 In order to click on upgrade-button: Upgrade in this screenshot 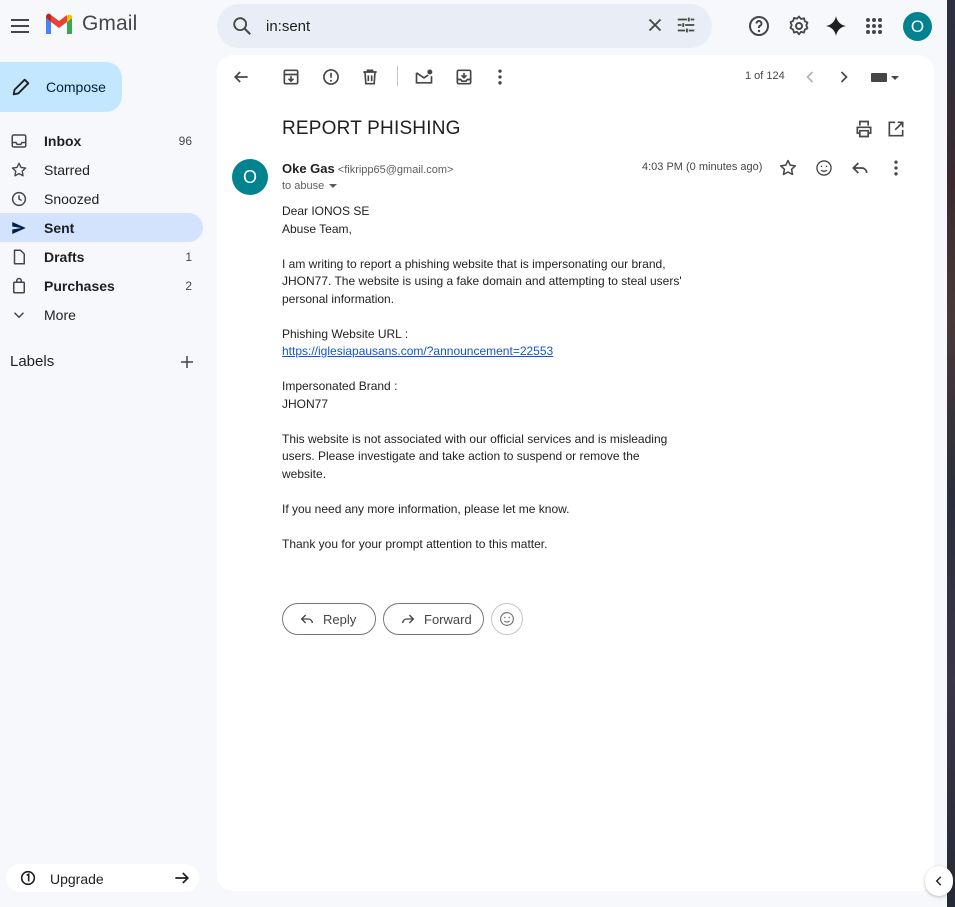, I will do `click(102, 878)`.